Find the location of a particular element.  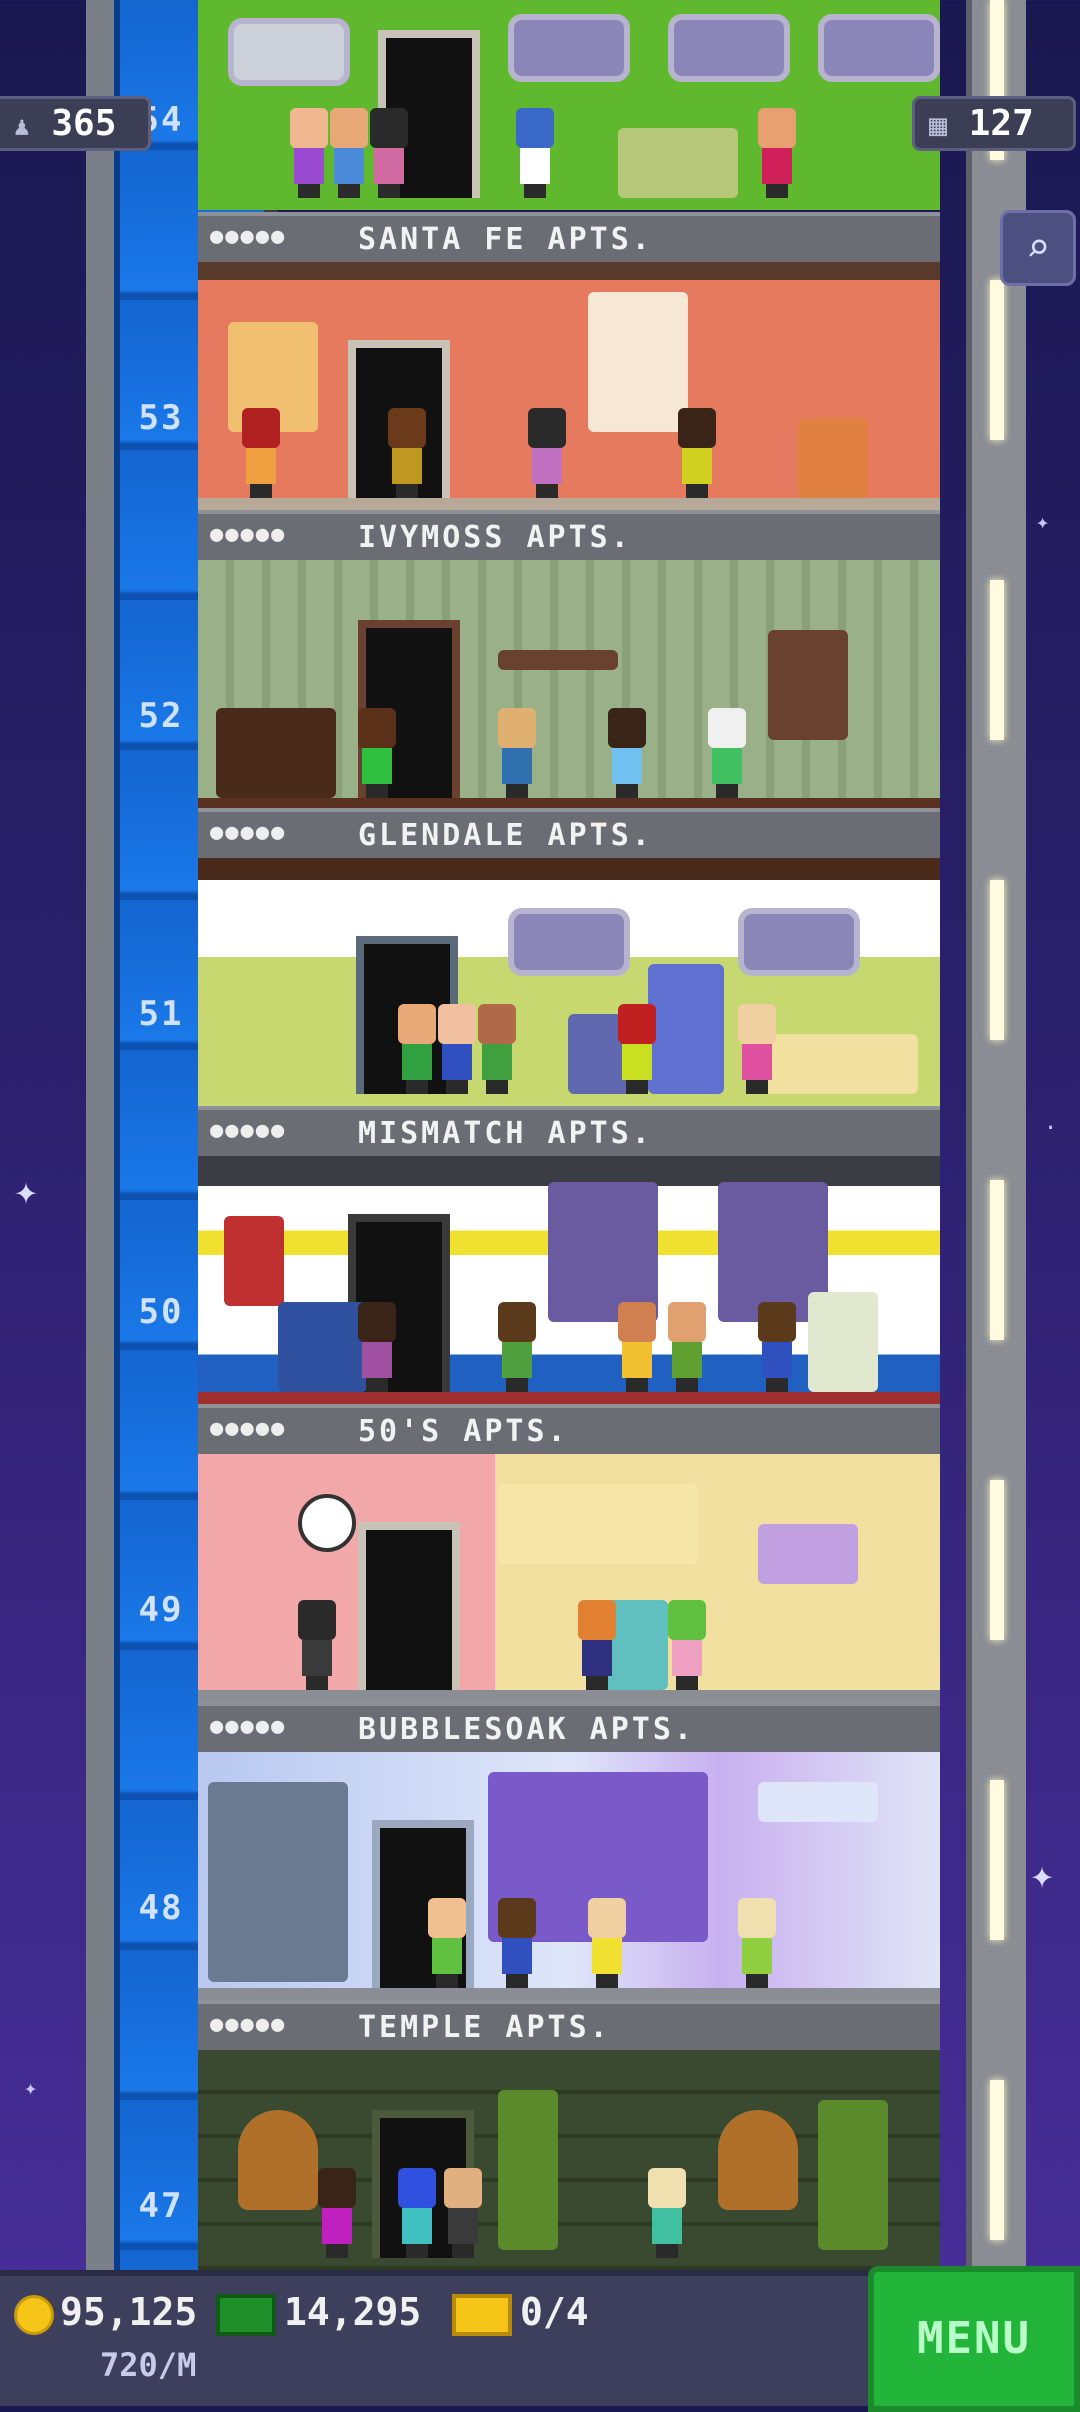

floor-label-bar: ●●●●● MISMATCH APTS. is located at coordinates (569, 1134).